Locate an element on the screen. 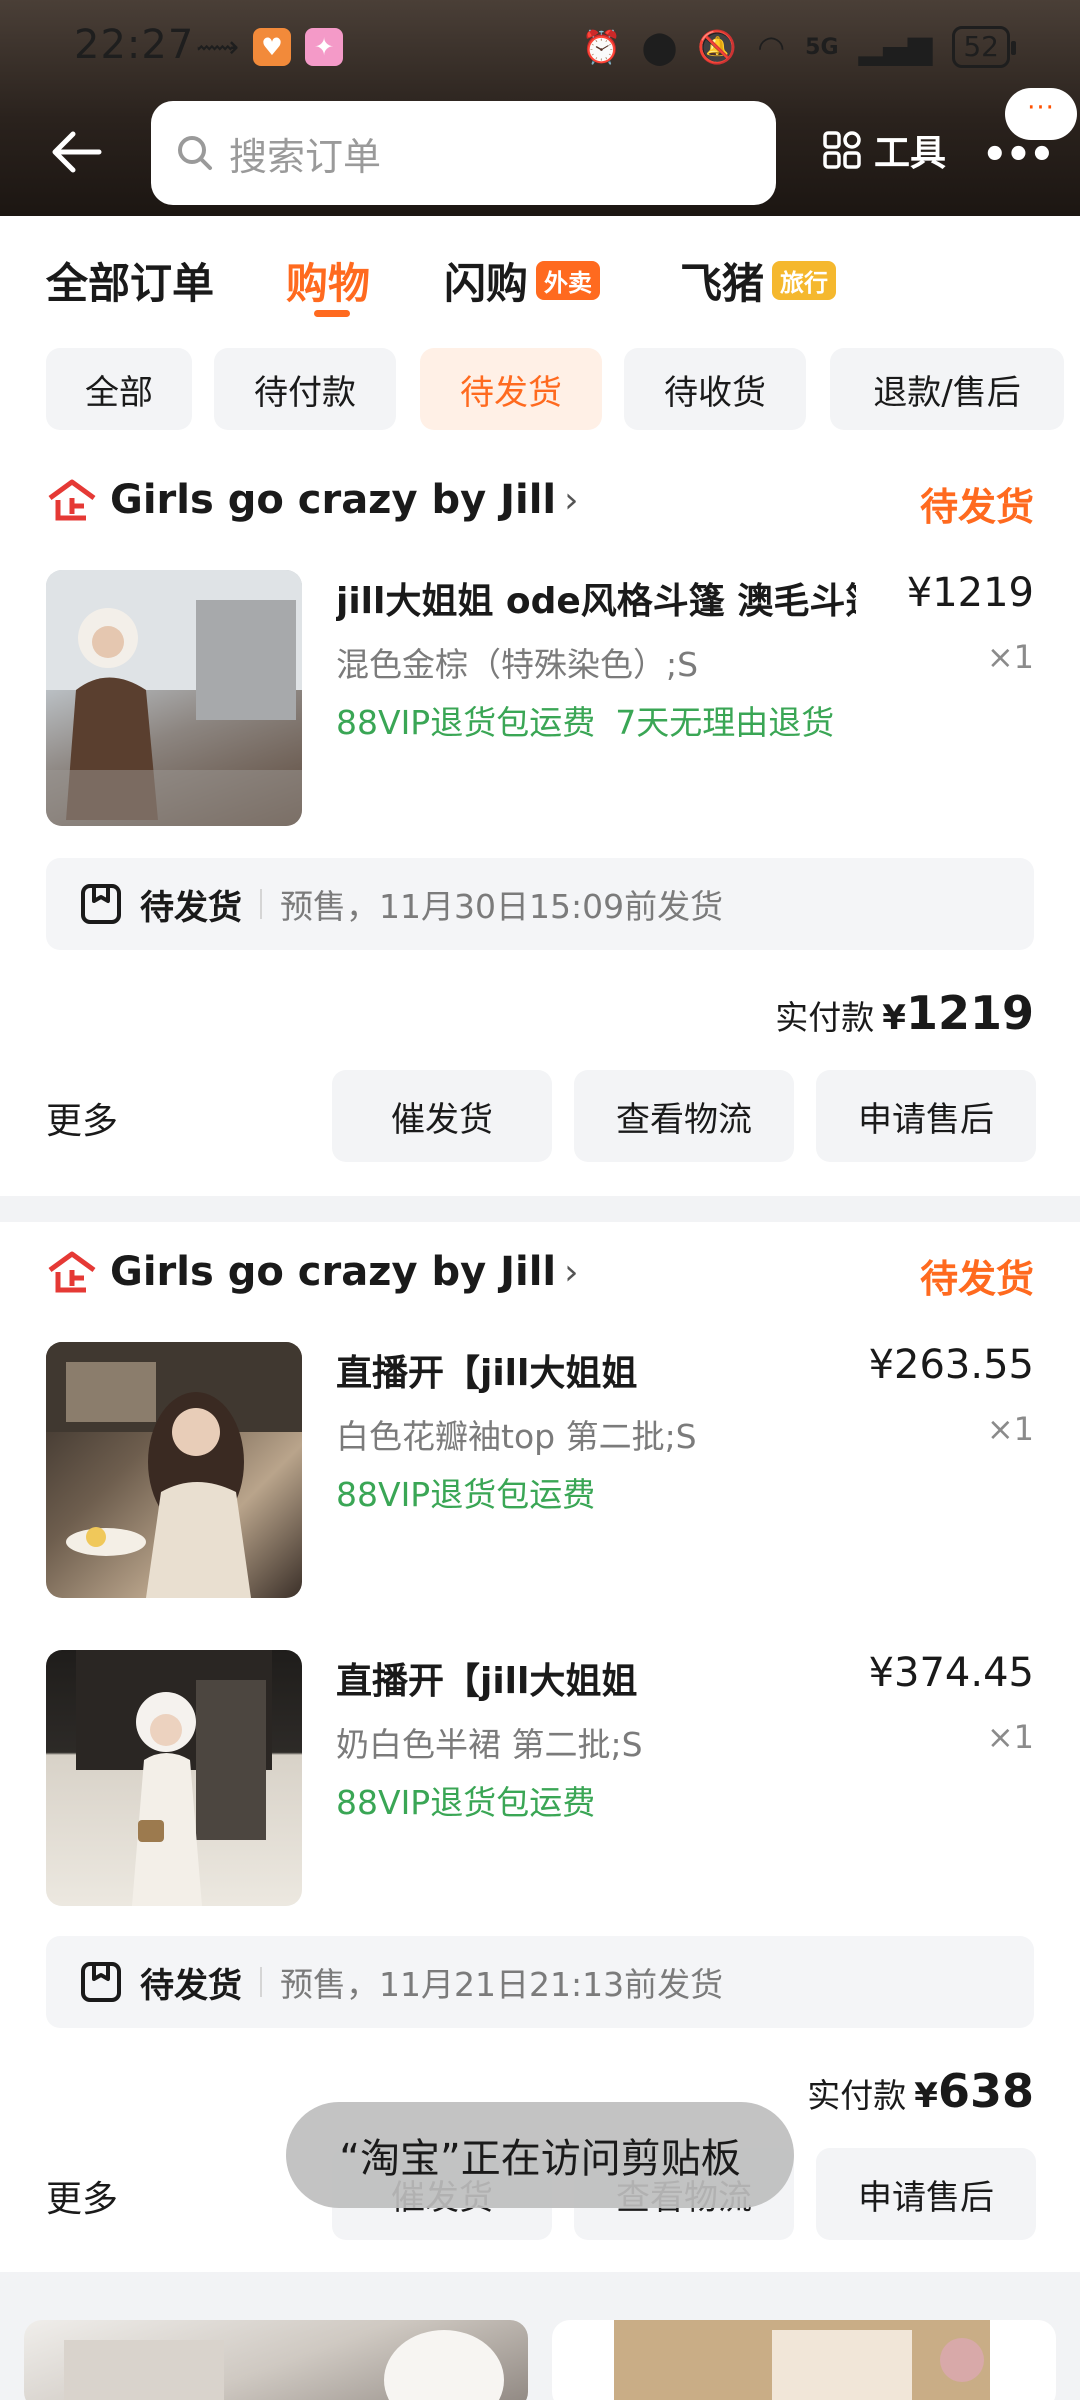 The width and height of the screenshot is (1080, 2400). message-bubble: ··· is located at coordinates (1041, 114).